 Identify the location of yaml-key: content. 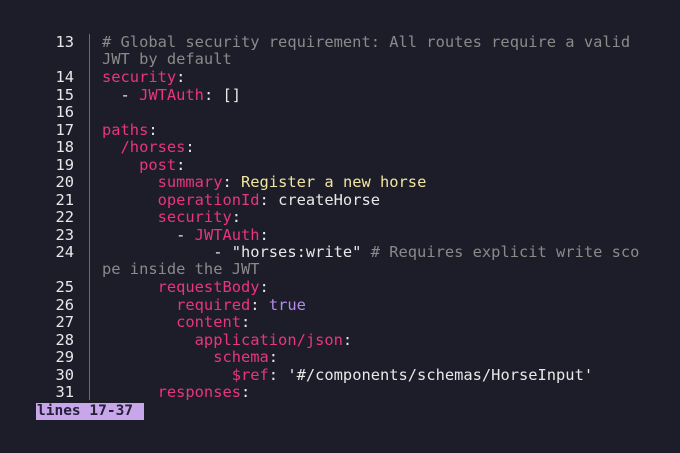
(171, 322).